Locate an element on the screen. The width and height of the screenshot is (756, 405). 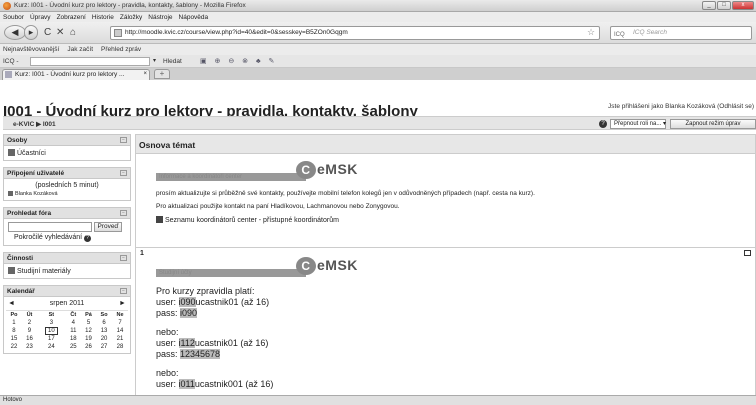
calendar-day: 21 is located at coordinates (120, 339).